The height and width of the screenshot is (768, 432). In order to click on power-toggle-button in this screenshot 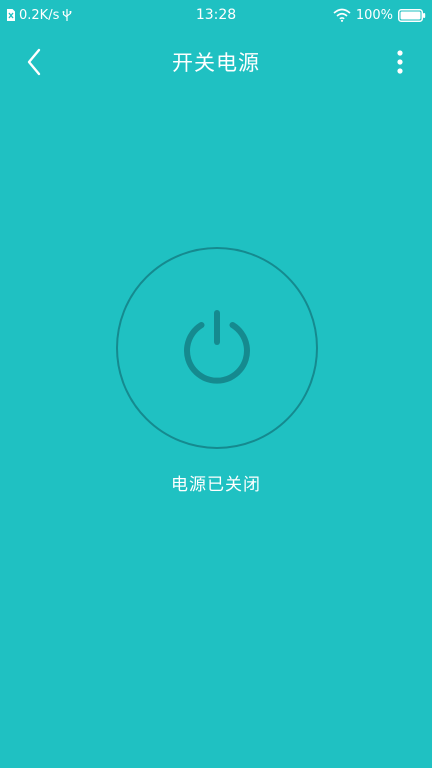, I will do `click(217, 348)`.